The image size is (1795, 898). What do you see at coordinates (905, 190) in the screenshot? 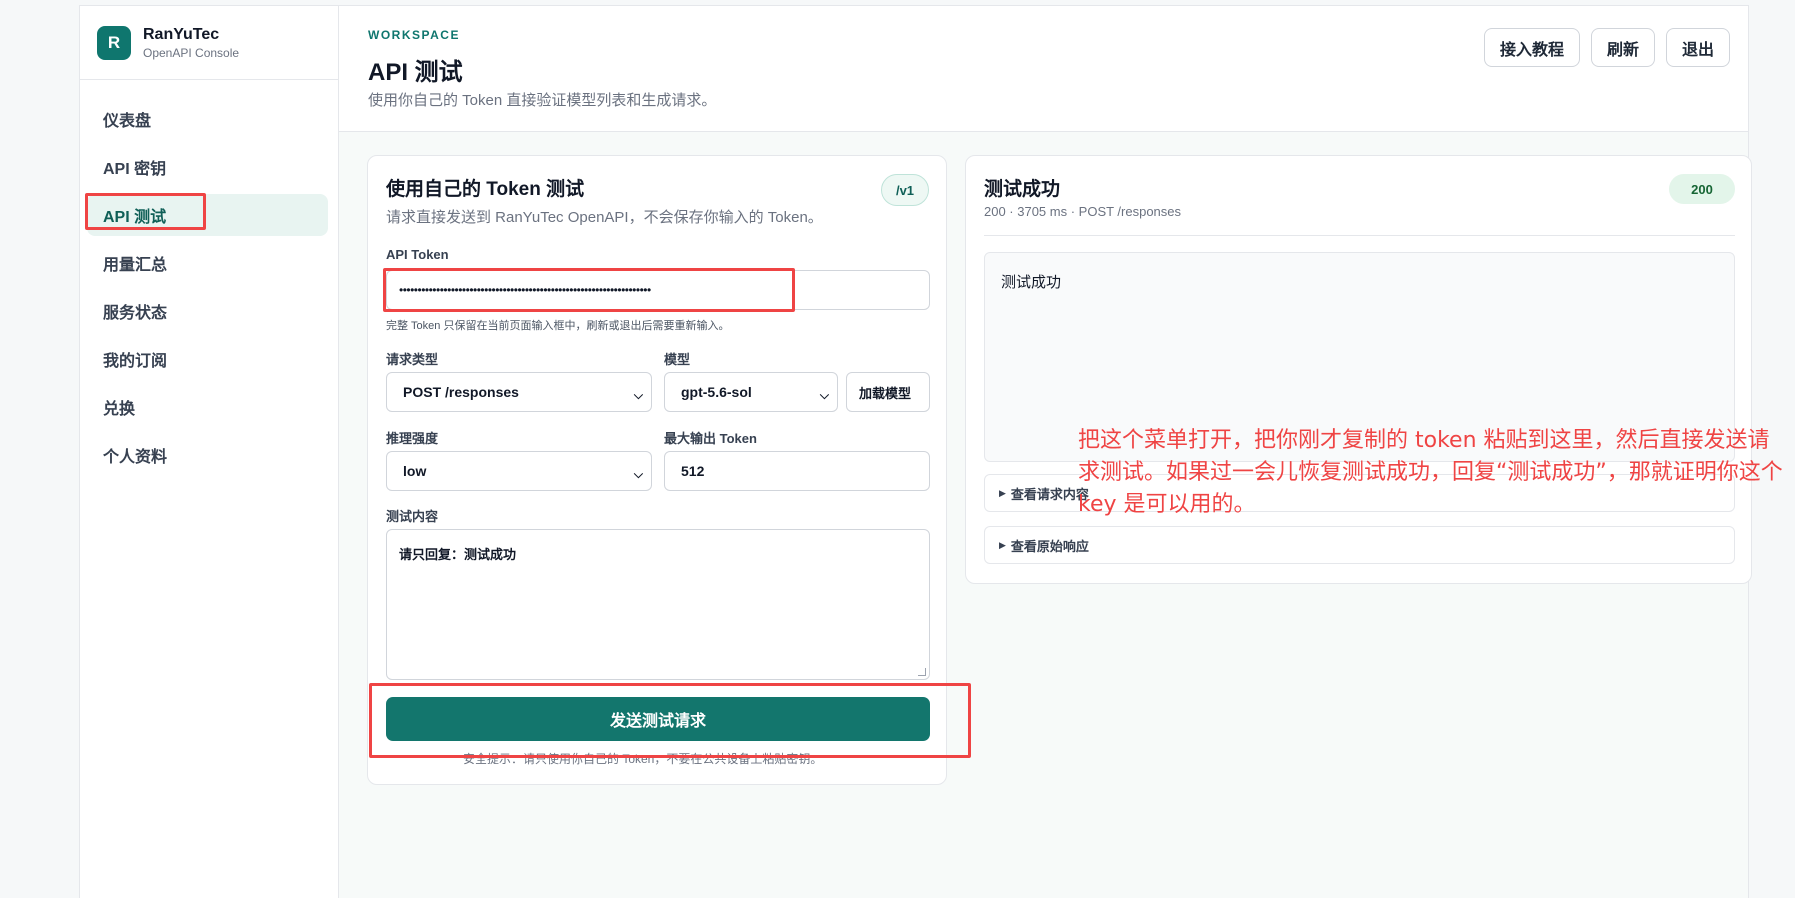
I see `version-badge: /v1` at bounding box center [905, 190].